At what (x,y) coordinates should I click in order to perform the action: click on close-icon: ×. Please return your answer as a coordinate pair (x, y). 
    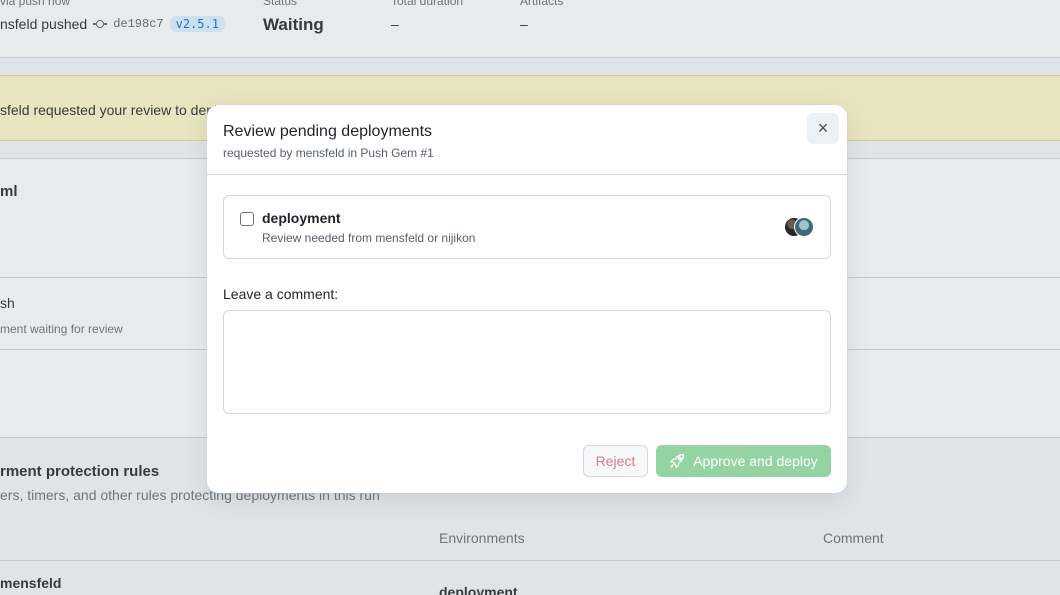
    Looking at the image, I should click on (823, 128).